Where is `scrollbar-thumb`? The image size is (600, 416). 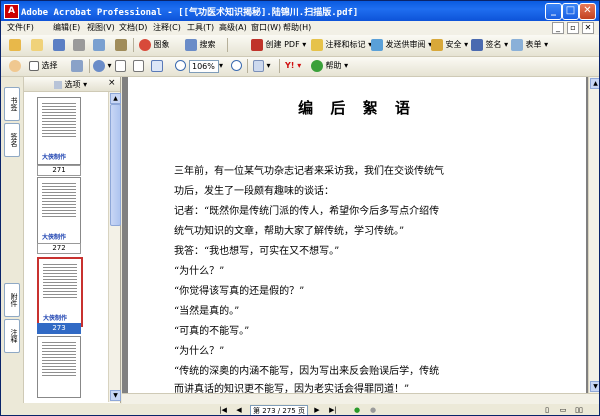
scrollbar-thumb is located at coordinates (115, 165).